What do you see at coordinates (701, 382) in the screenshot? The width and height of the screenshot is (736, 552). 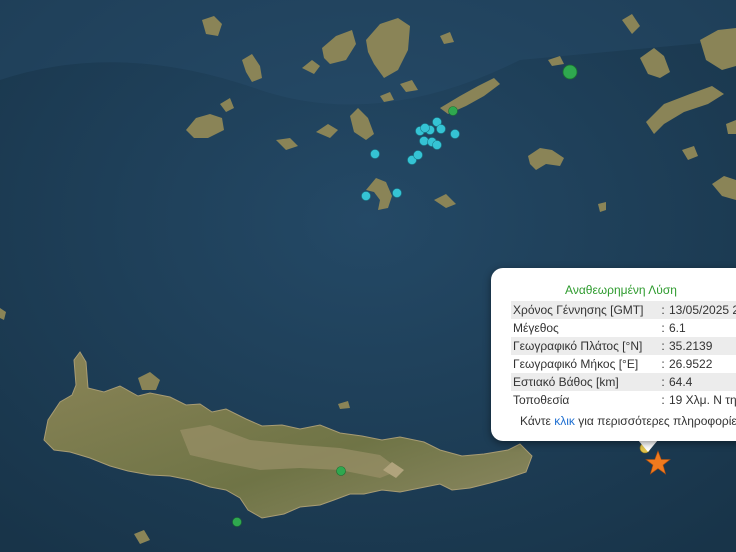 I see `depth-value: 64.4` at bounding box center [701, 382].